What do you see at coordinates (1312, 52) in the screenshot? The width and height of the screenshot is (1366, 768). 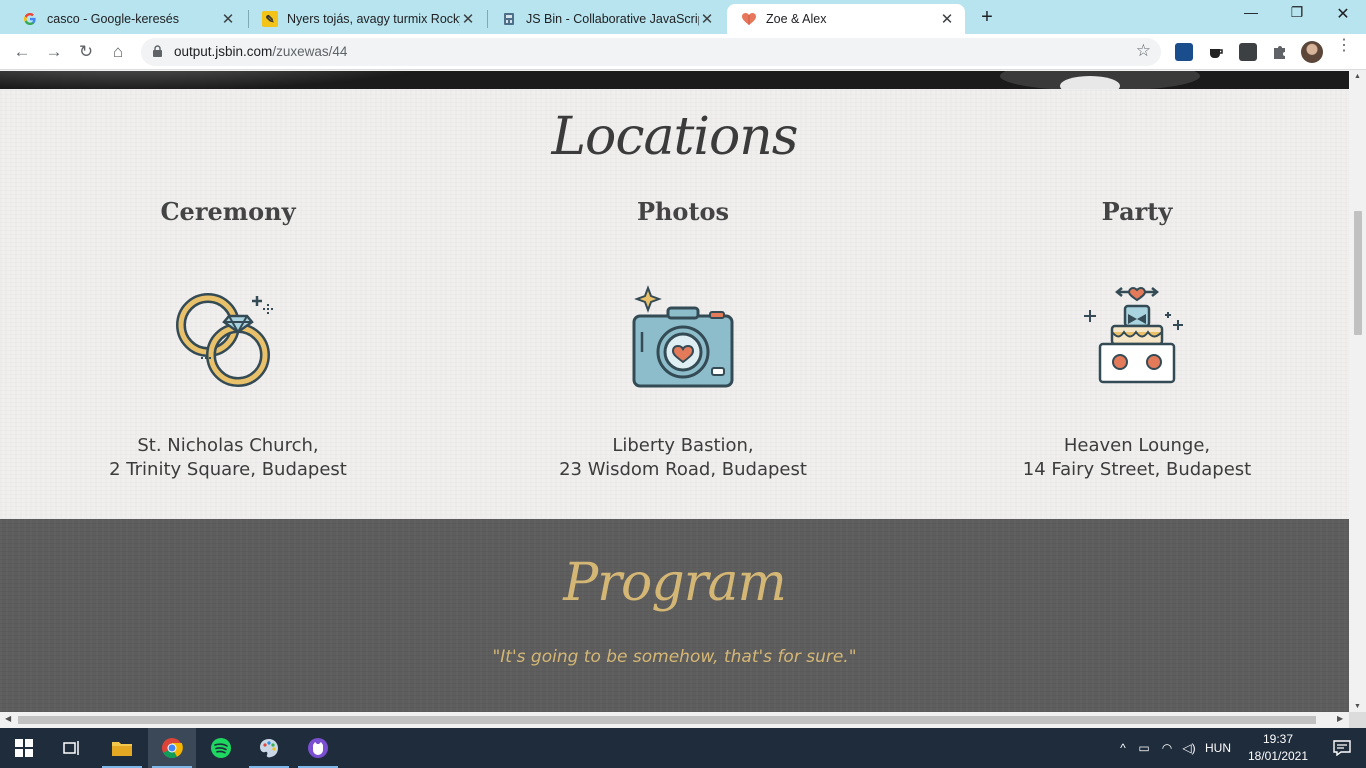 I see `profile-avatar` at bounding box center [1312, 52].